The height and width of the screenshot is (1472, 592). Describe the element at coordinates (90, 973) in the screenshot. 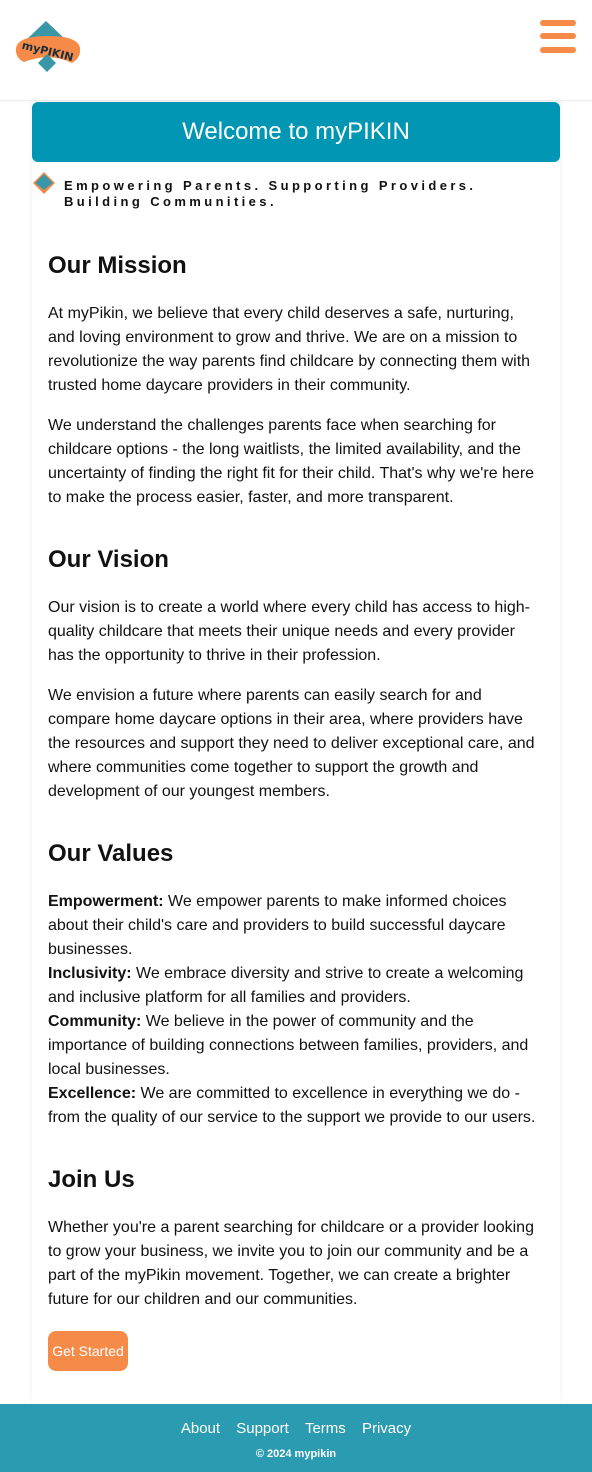

I see `value-term: Inclusivity:` at that location.